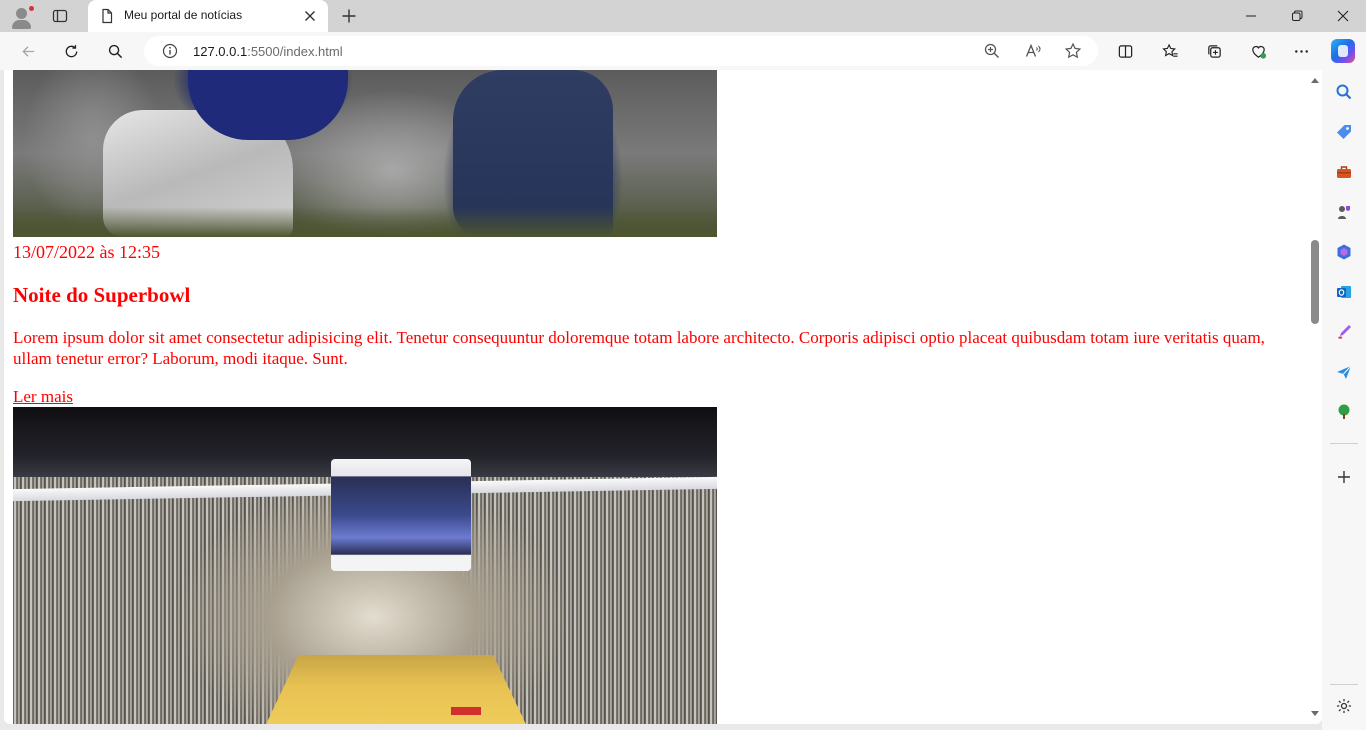  I want to click on article-timestamp: 13/07/2022 às 12:35, so click(86, 252).